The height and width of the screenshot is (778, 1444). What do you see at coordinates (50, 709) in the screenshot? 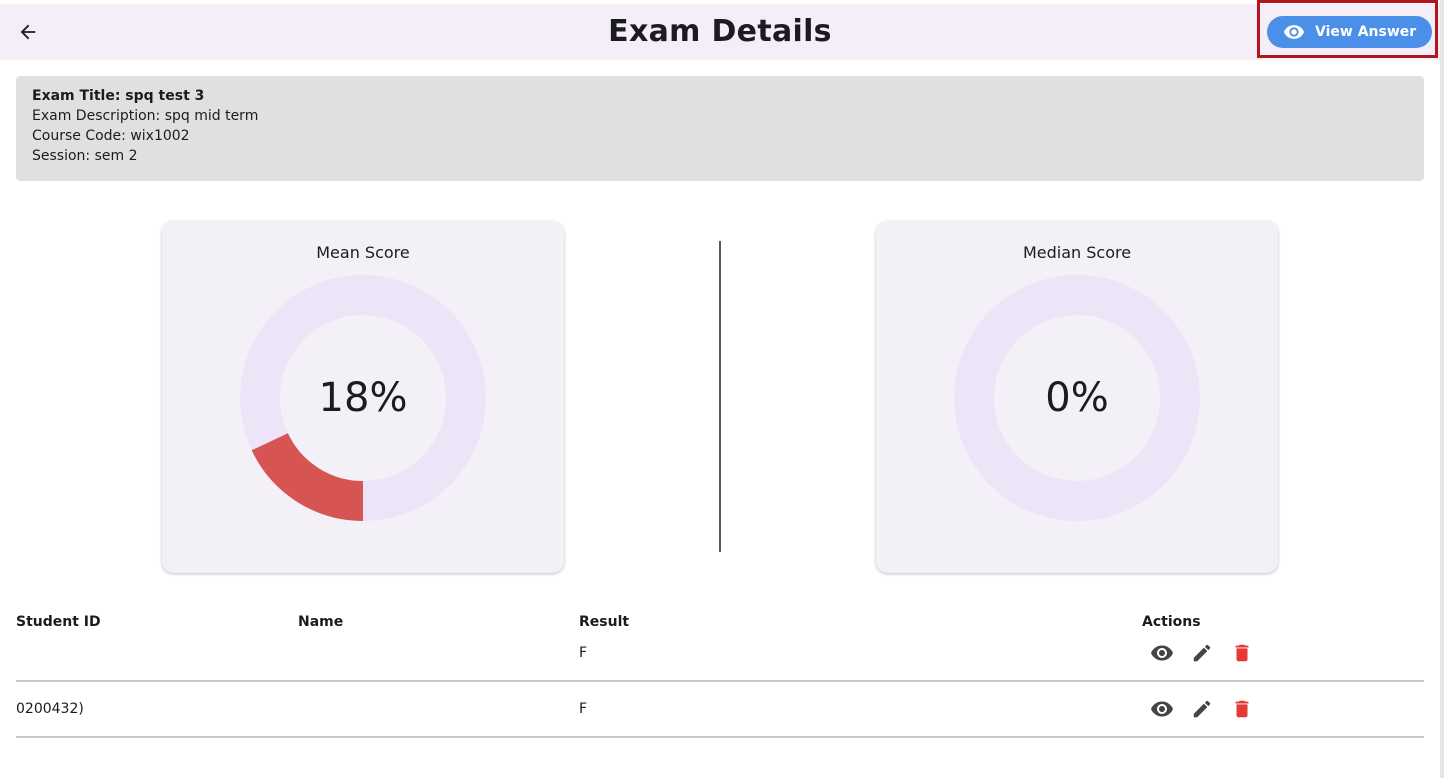
I see `student-id-cell: 0200432)` at bounding box center [50, 709].